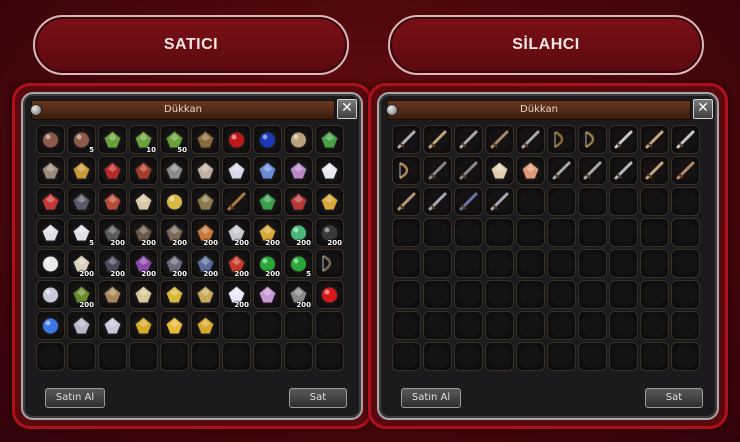  Describe the element at coordinates (431, 398) in the screenshot. I see `weaponsmith-buy-button: Satın Al` at that location.